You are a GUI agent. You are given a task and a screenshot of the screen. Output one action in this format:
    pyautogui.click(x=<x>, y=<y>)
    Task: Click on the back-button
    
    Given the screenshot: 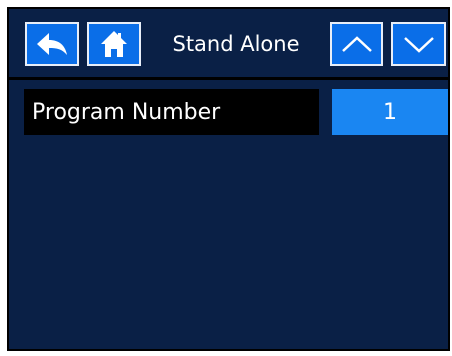 What is the action you would take?
    pyautogui.click(x=52, y=44)
    